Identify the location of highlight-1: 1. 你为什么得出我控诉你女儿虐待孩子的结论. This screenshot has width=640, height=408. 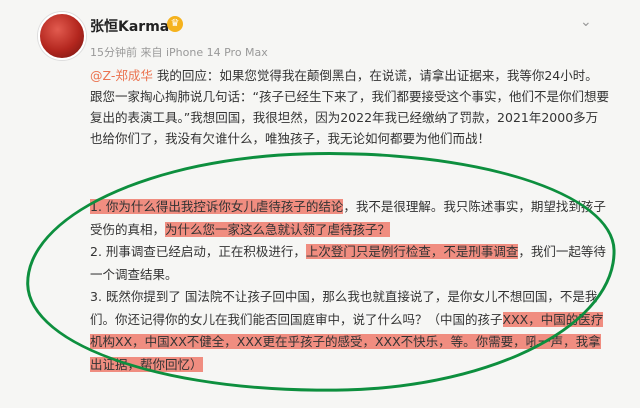
(217, 206).